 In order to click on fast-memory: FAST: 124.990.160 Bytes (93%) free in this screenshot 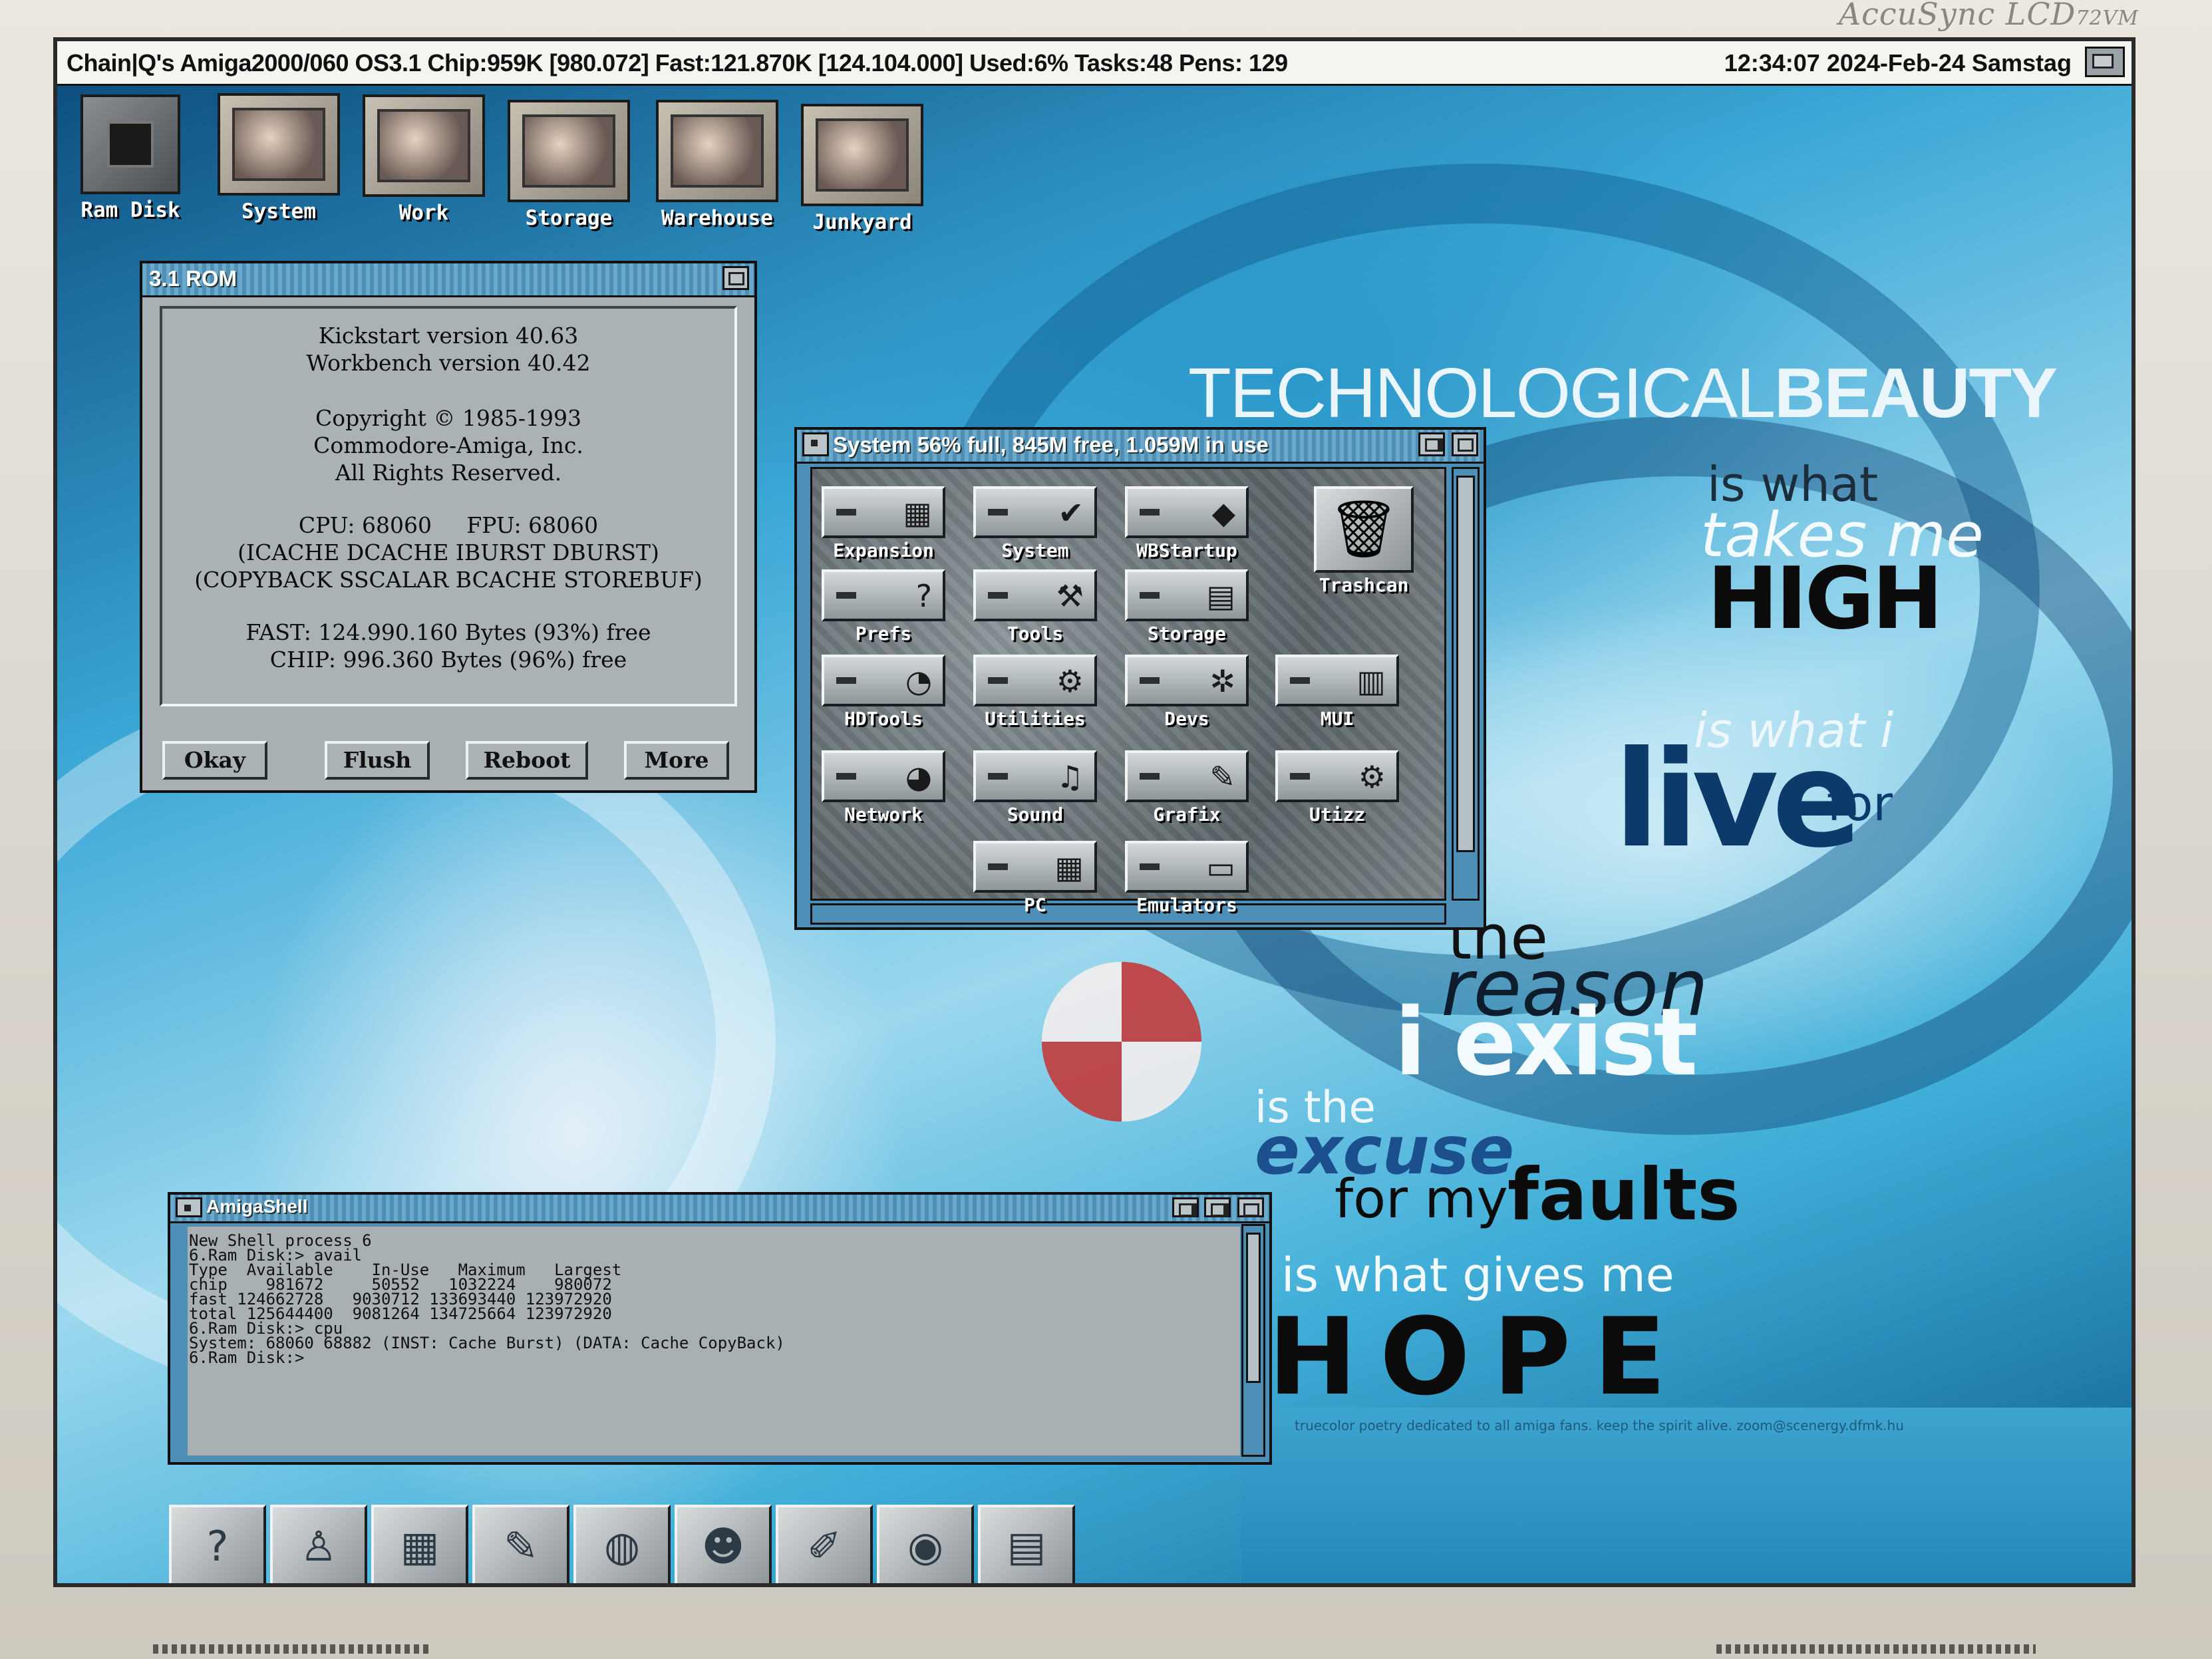, I will do `click(448, 632)`.